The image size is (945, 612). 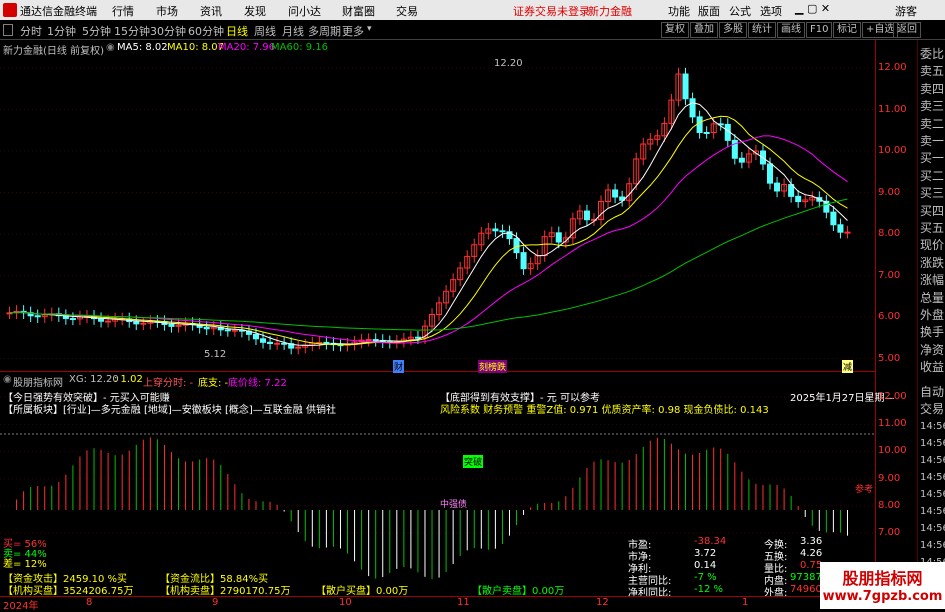 I want to click on high-price-label: 12.20, so click(x=508, y=63).